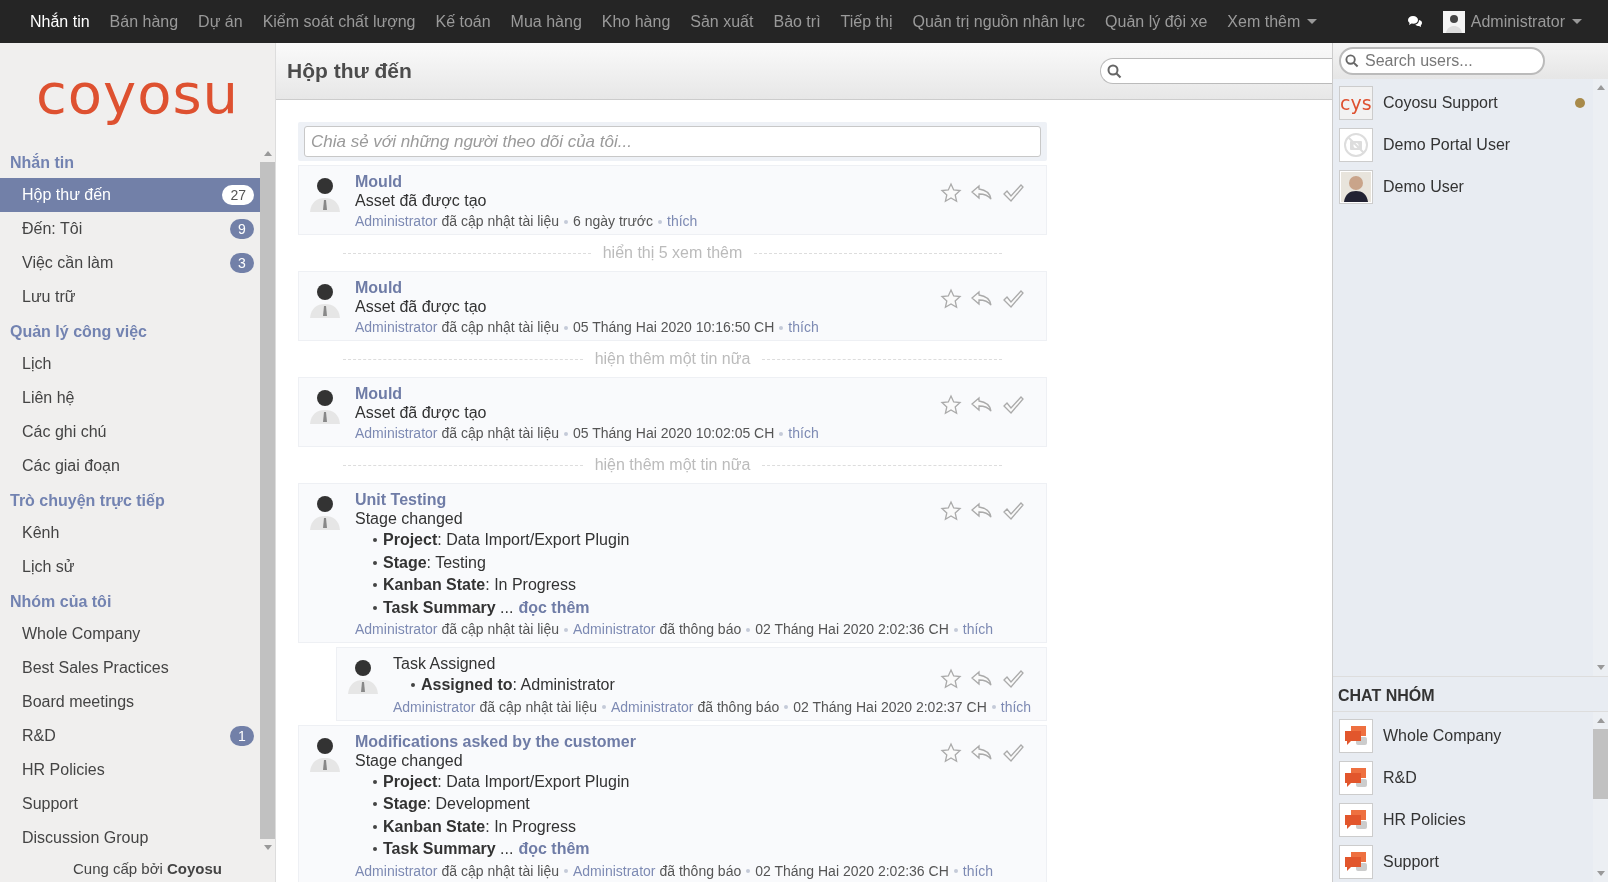  What do you see at coordinates (852, 629) in the screenshot?
I see `meta-text: 02 Tháng Hai 2020 2:02:36 CH` at bounding box center [852, 629].